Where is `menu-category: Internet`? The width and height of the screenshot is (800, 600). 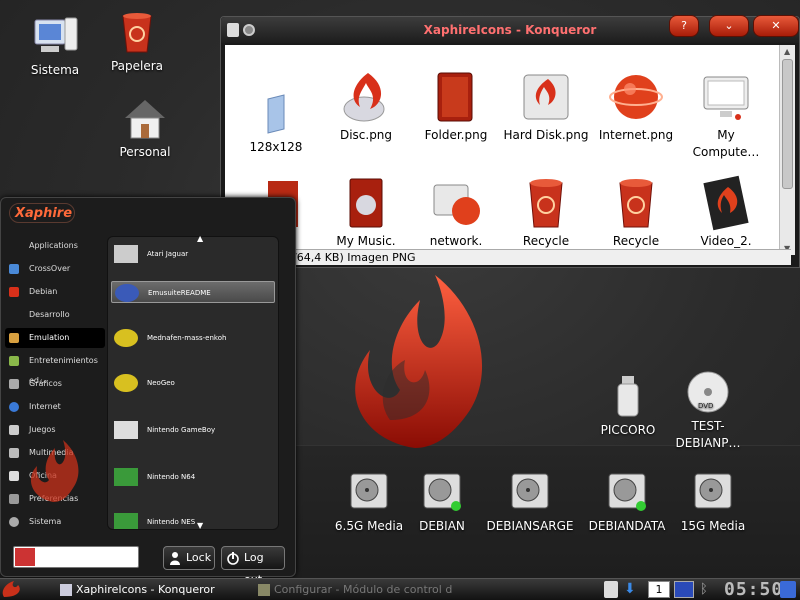 menu-category: Internet is located at coordinates (55, 407).